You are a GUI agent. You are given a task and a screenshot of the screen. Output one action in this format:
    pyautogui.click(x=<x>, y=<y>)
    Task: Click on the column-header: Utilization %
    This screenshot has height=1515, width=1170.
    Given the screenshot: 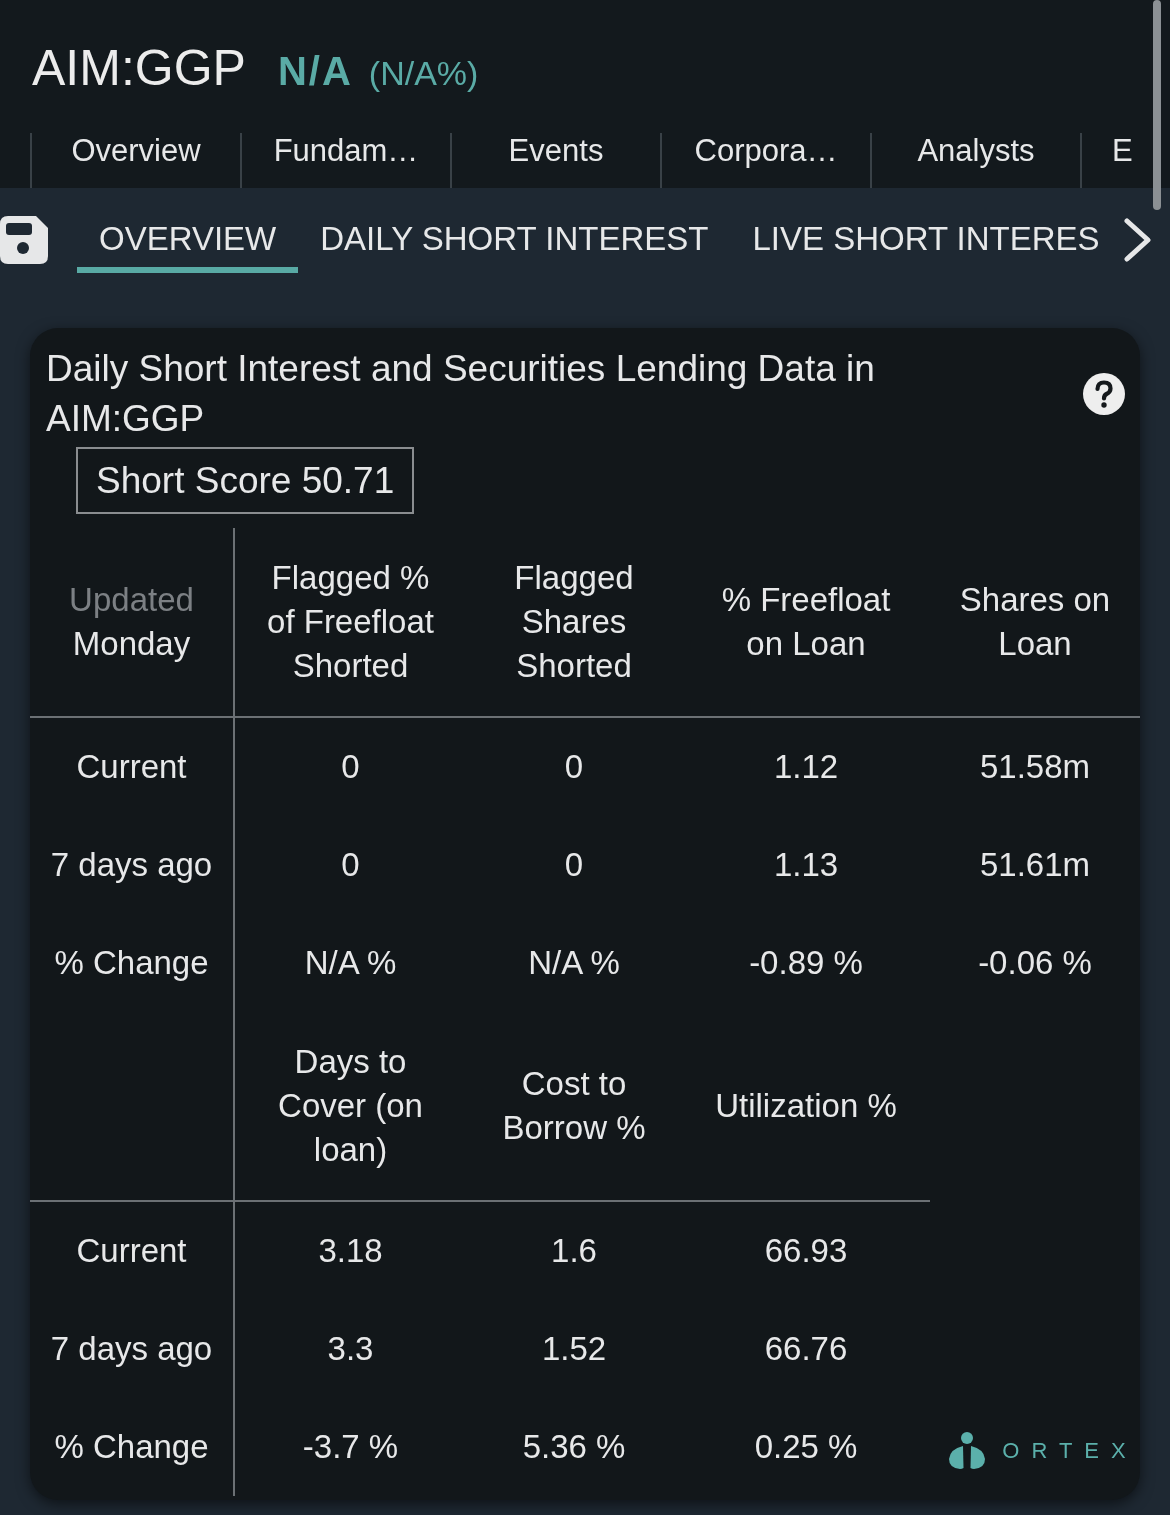 What is the action you would take?
    pyautogui.click(x=806, y=1106)
    